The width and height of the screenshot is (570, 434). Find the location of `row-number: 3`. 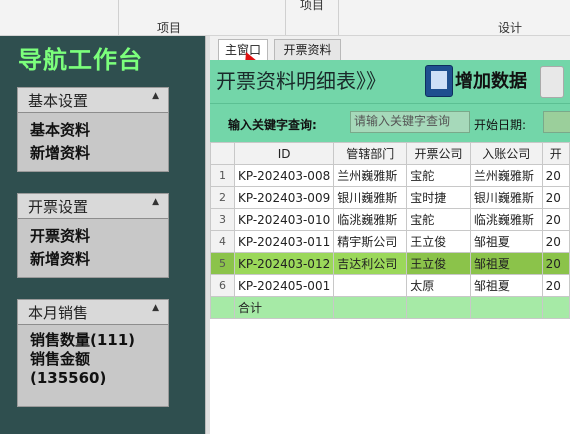

row-number: 3 is located at coordinates (222, 219).